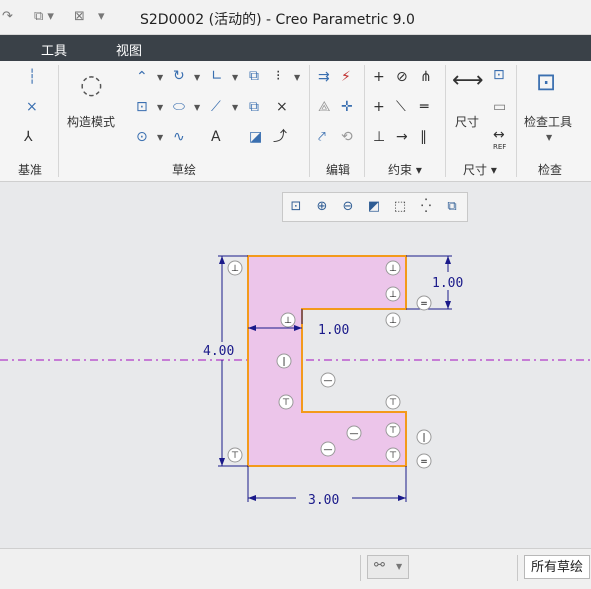 The width and height of the screenshot is (591, 589). I want to click on coordinate-system-icon: ⅄, so click(28, 137).